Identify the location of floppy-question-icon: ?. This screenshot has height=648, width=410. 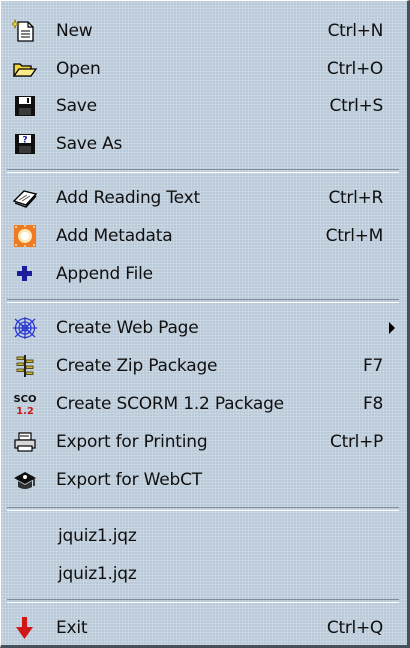
(25, 144).